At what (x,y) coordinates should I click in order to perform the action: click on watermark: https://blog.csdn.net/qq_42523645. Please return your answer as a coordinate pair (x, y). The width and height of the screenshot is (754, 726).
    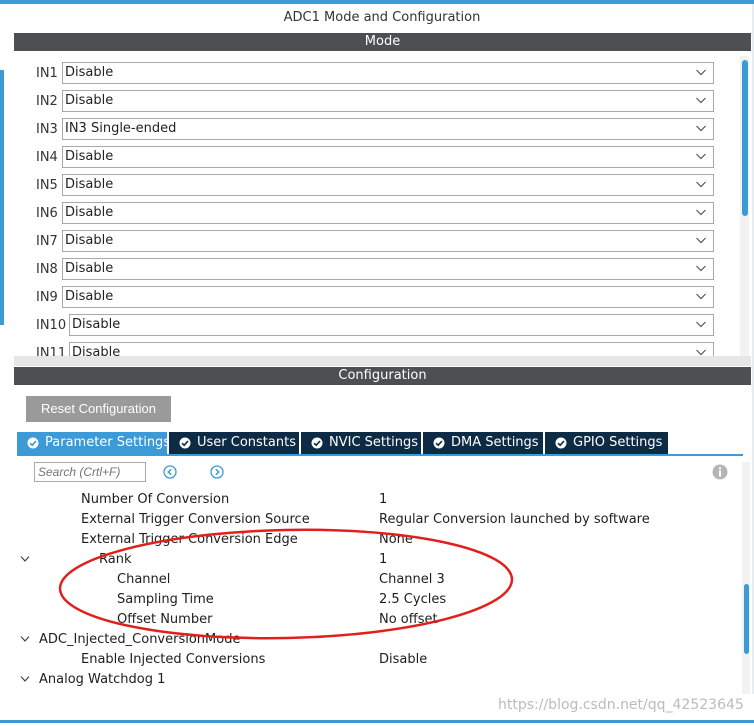
    Looking at the image, I should click on (621, 705).